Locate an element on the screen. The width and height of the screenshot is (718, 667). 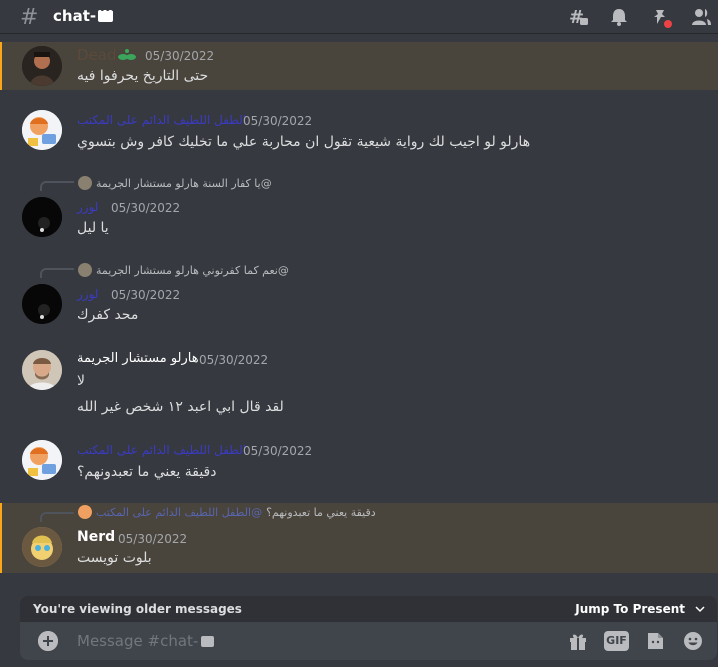
reply-text: يا كفار السنة هارلو مستشار الجريمة@ is located at coordinates (184, 183).